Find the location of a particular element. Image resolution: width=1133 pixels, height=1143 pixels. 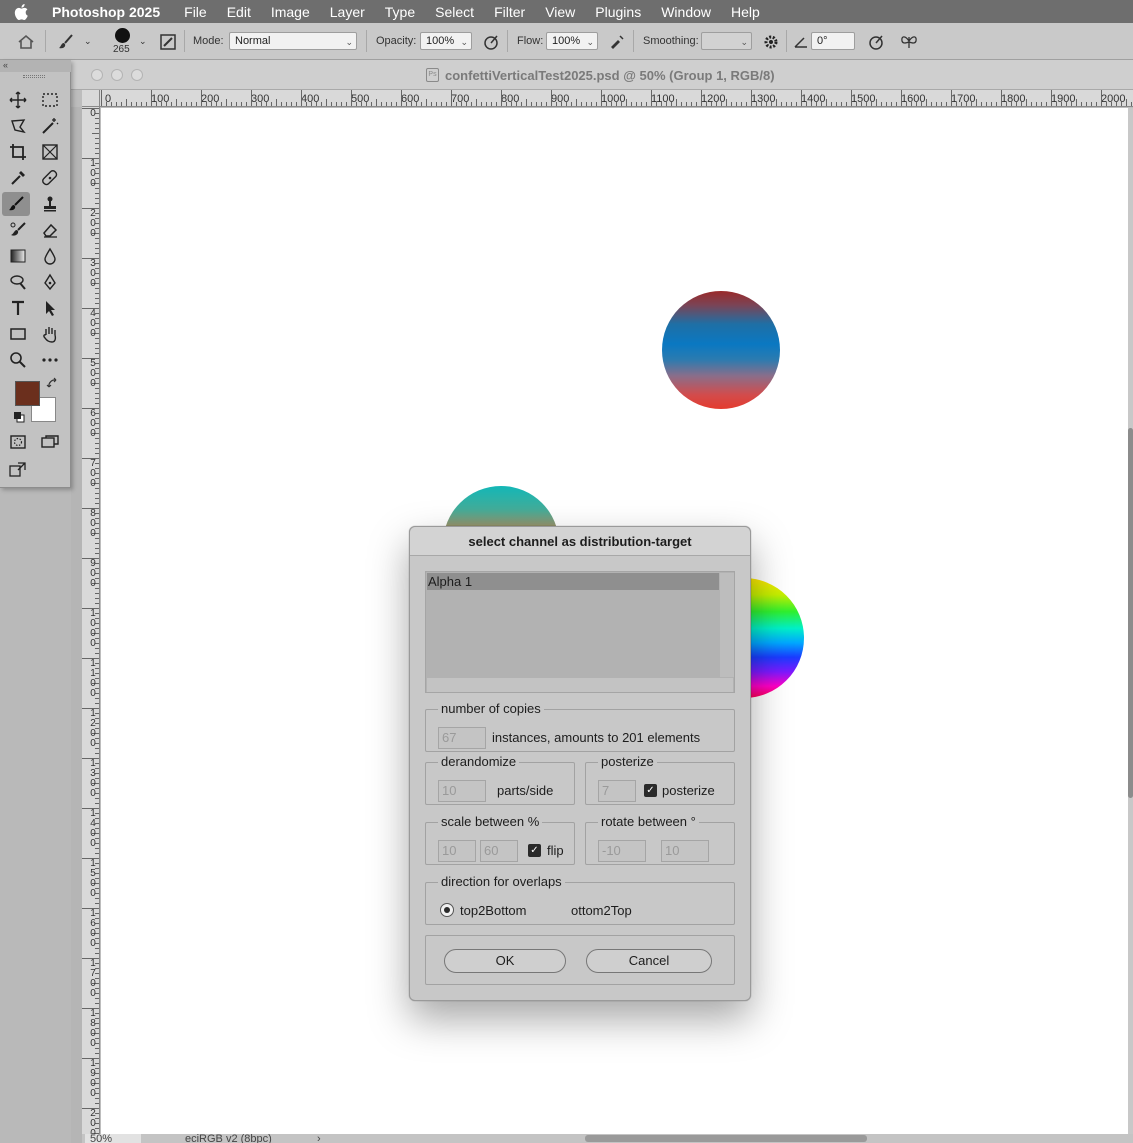

menu-type: Type is located at coordinates (400, 12).